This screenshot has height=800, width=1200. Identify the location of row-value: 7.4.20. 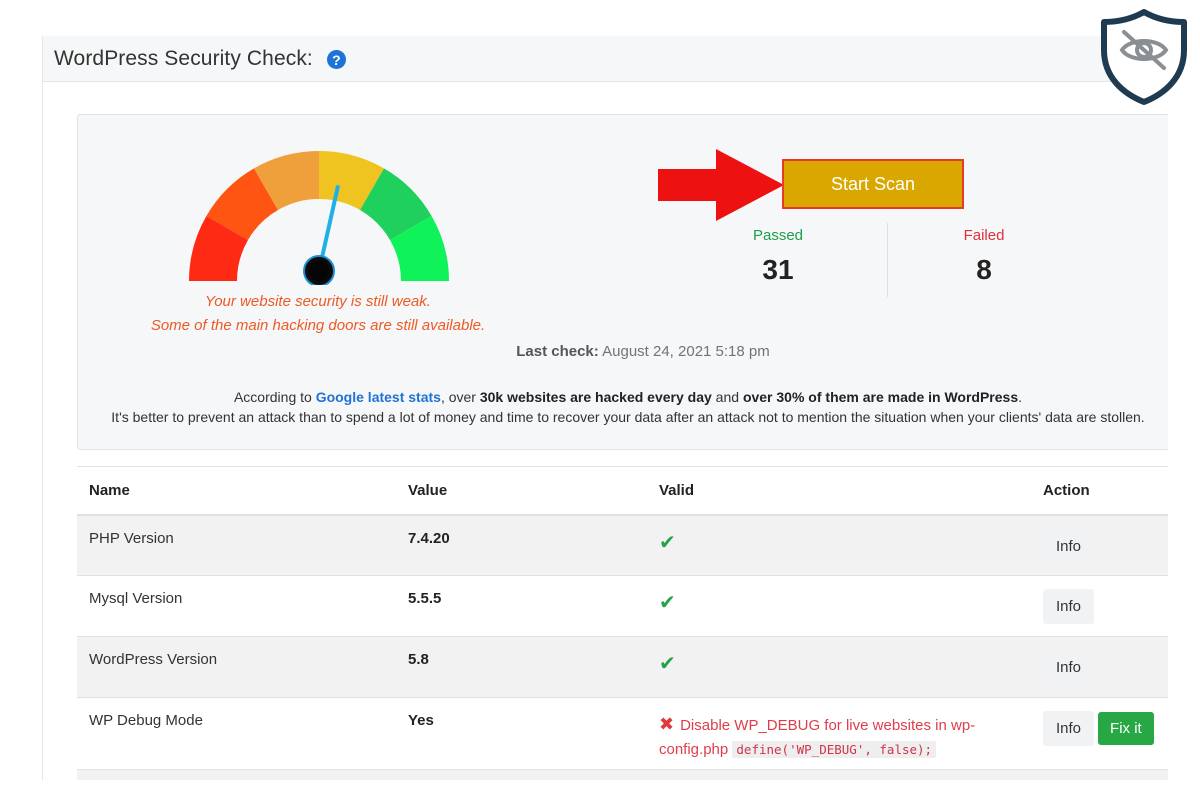
(521, 545).